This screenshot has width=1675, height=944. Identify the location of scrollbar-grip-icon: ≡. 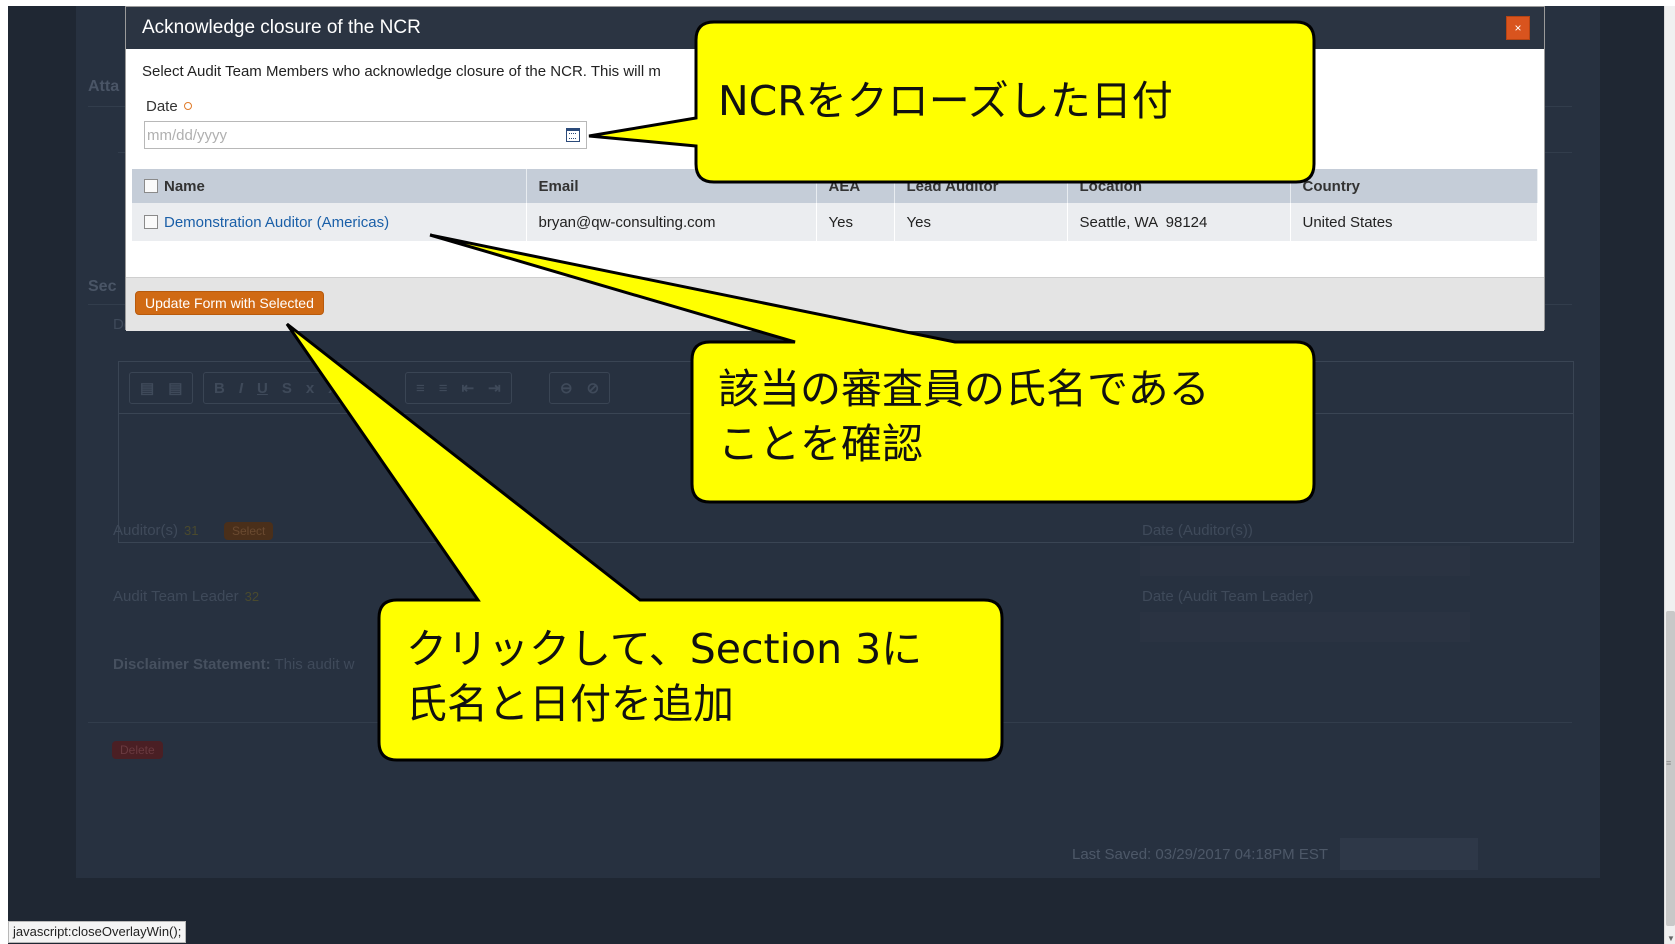
(1669, 763).